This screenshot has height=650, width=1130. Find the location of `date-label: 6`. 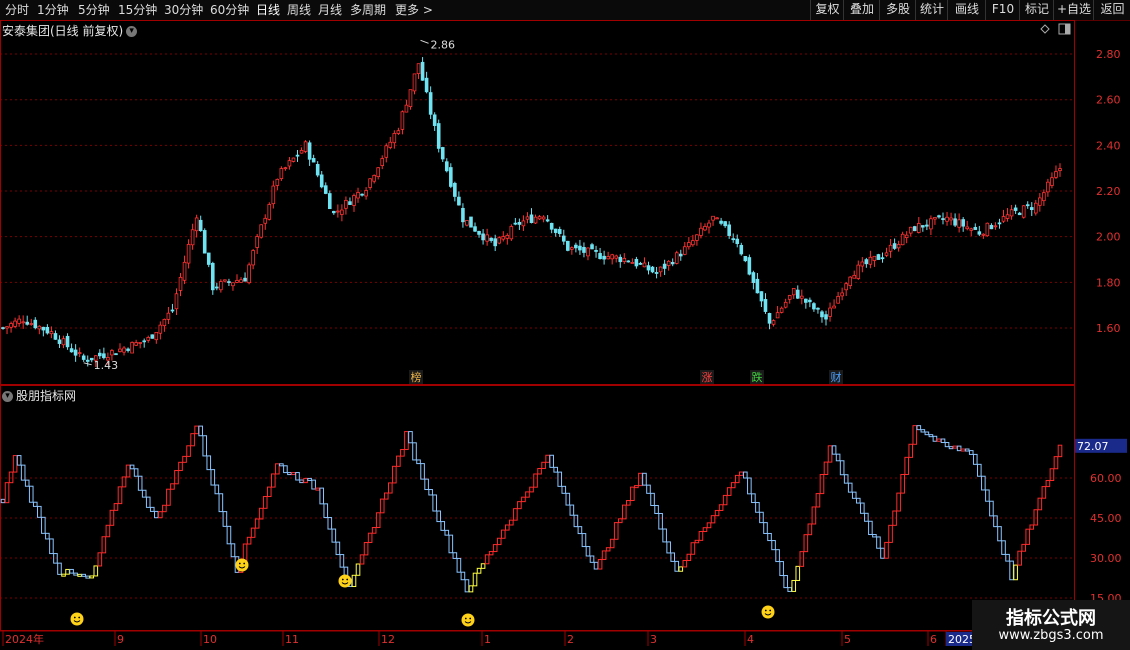

date-label: 6 is located at coordinates (933, 639).